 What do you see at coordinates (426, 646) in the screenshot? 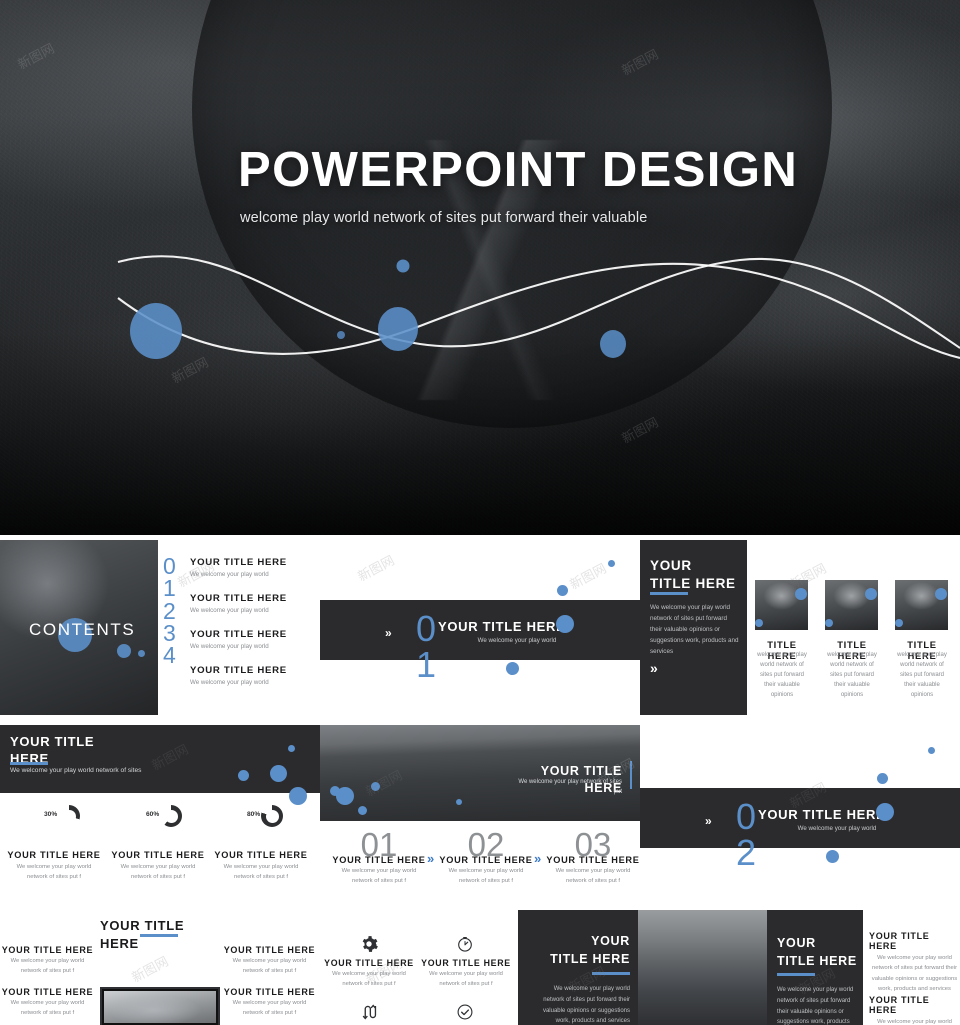
I see `divider-number: 01` at bounding box center [426, 646].